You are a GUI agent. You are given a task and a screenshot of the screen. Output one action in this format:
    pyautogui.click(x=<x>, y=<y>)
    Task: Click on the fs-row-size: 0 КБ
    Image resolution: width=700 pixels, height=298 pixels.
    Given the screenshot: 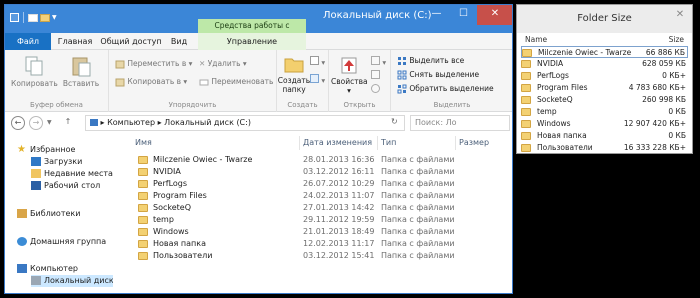 What is the action you would take?
    pyautogui.click(x=677, y=135)
    